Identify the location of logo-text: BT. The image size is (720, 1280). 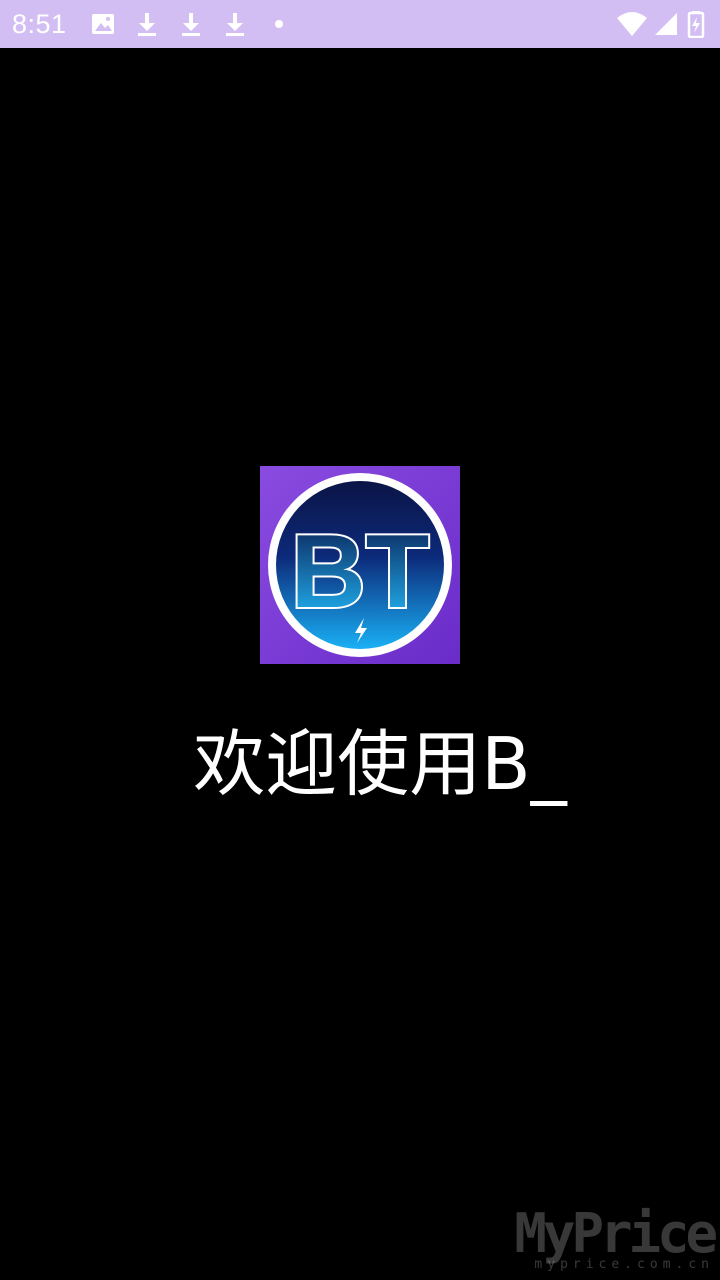
(360, 572).